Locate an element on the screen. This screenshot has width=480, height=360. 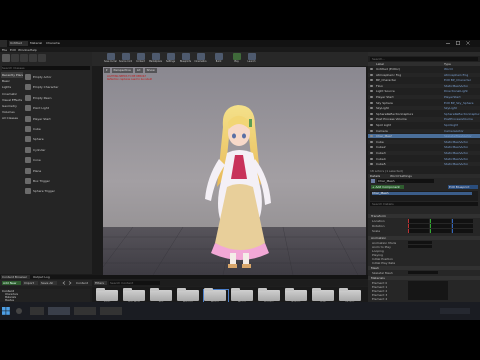
placeable-item: Plane is located at coordinates (57, 171).